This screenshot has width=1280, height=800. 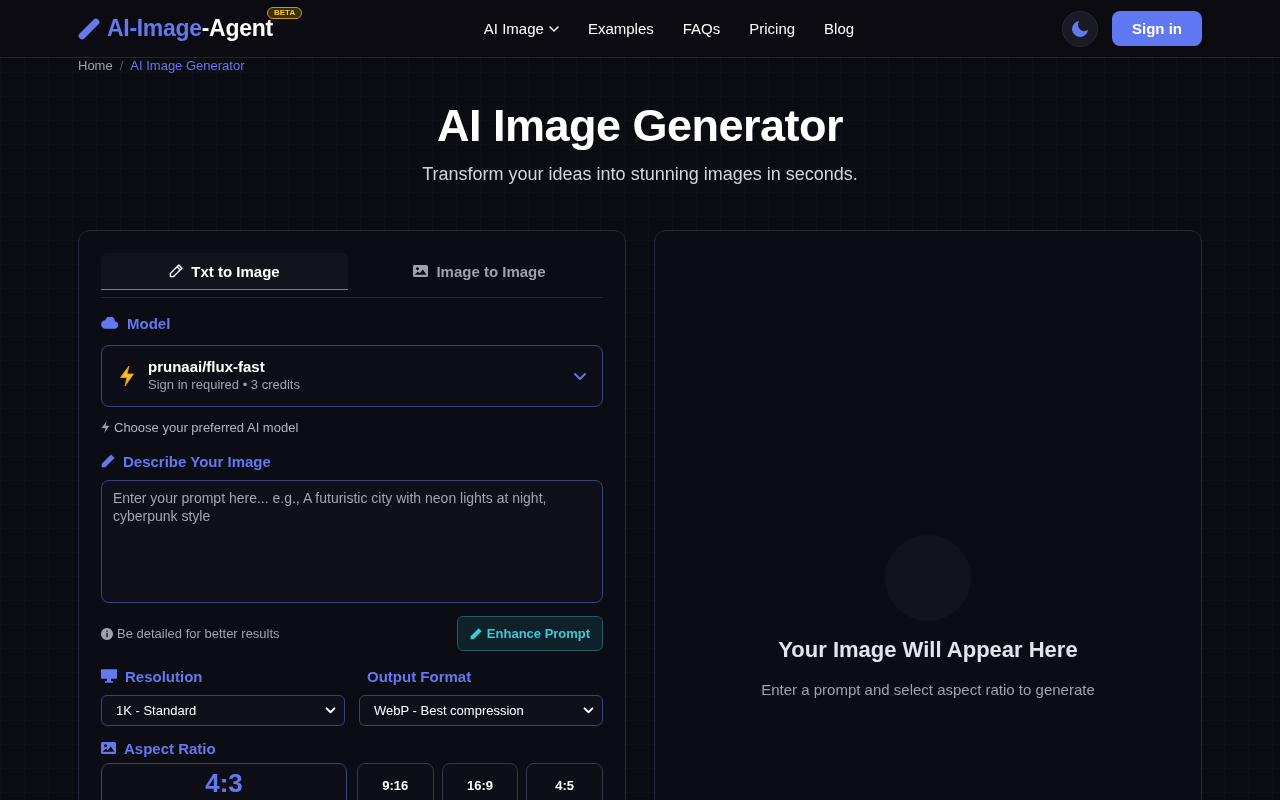 What do you see at coordinates (701, 28) in the screenshot?
I see `nav-link: FAQs` at bounding box center [701, 28].